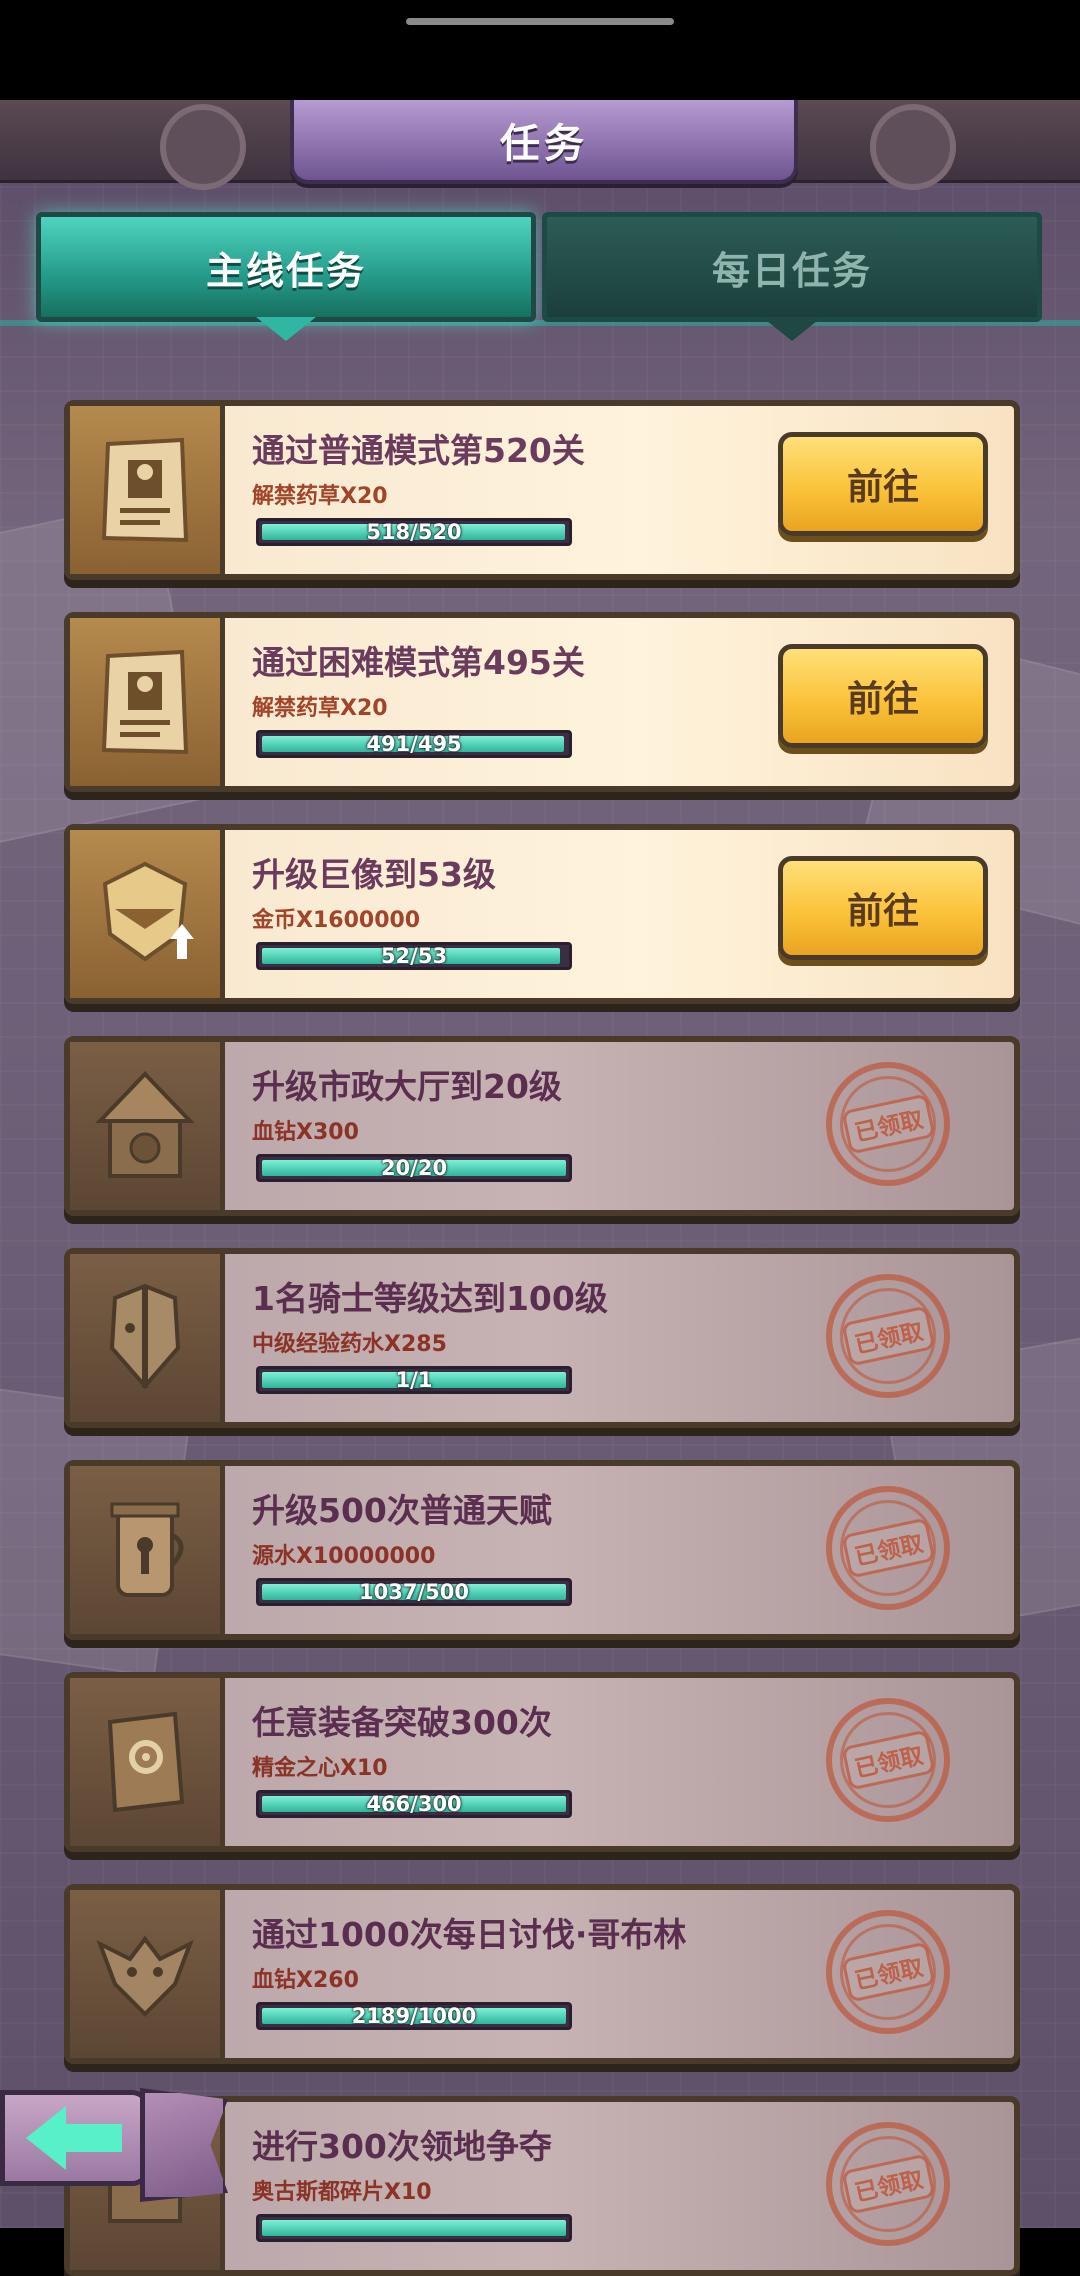  I want to click on tab-label: 主线任务, so click(285, 270).